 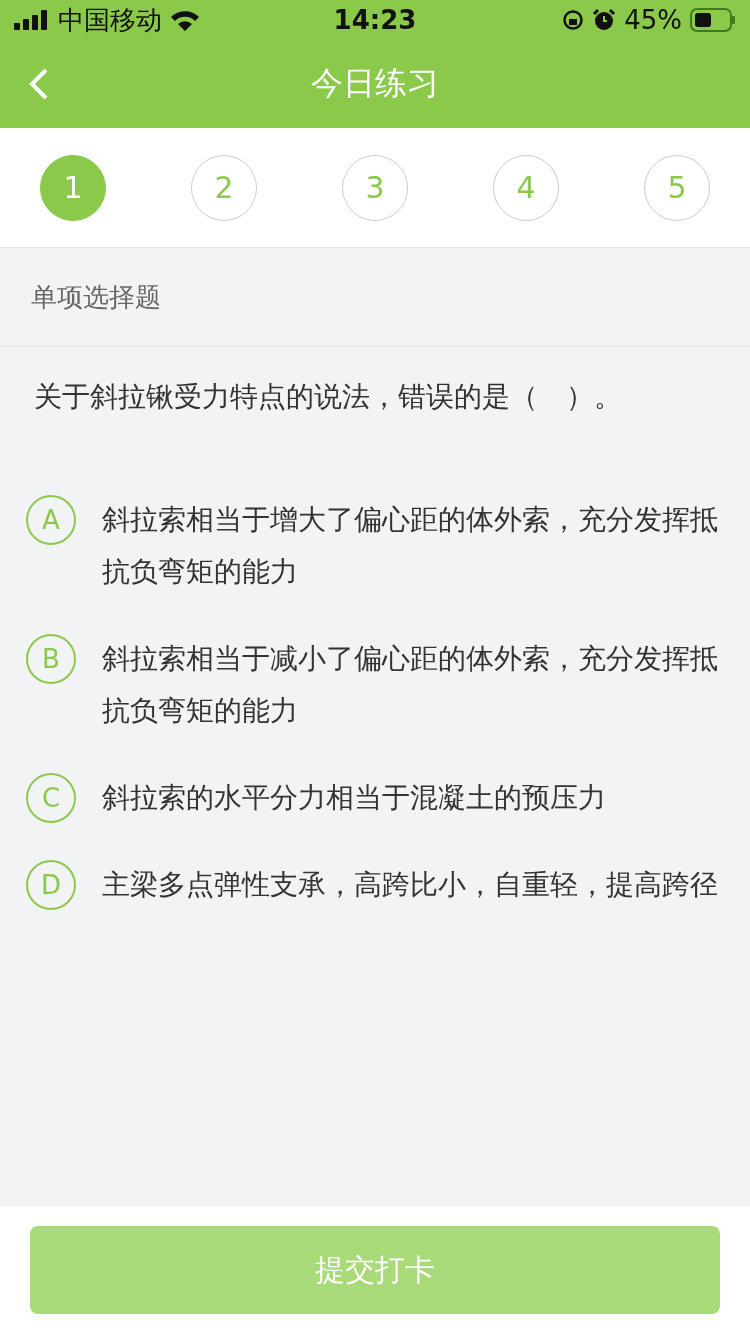 What do you see at coordinates (185, 20) in the screenshot?
I see `wifi-icon` at bounding box center [185, 20].